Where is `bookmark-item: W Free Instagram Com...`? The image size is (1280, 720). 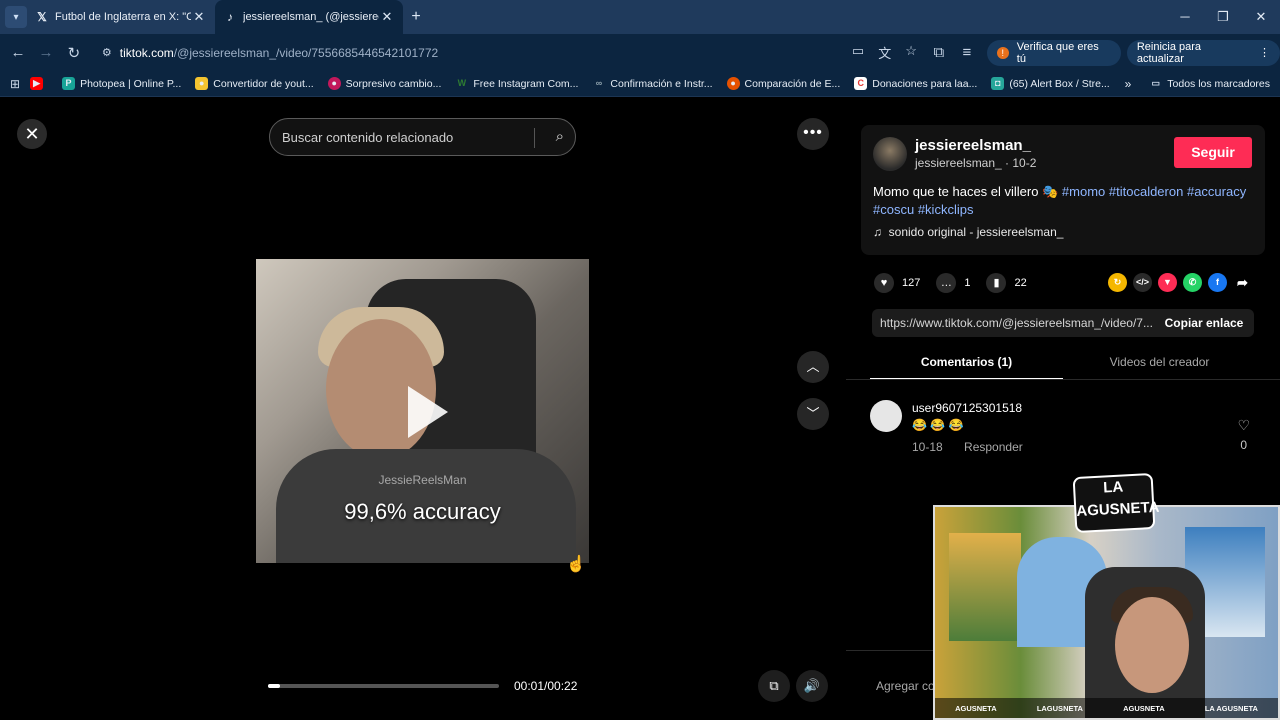
bookmark-item: W Free Instagram Com... is located at coordinates (517, 83).